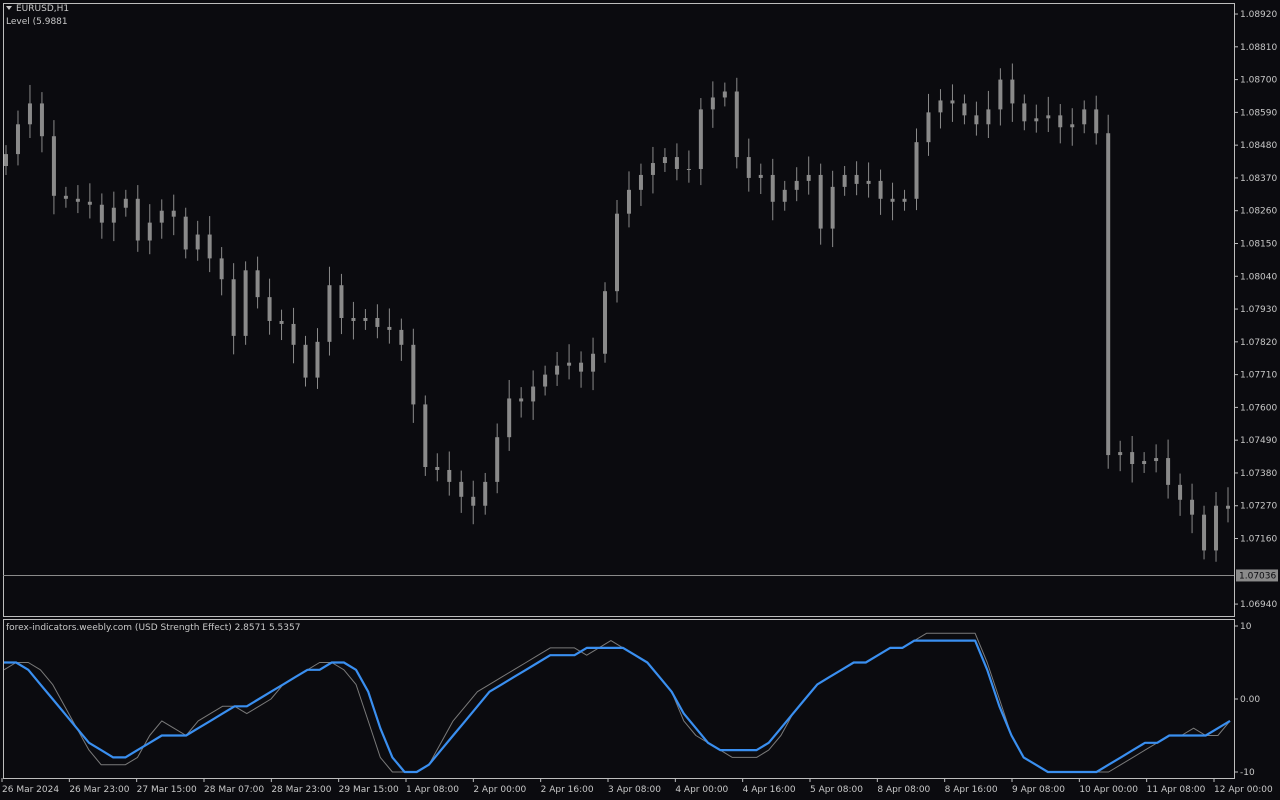  What do you see at coordinates (301, 790) in the screenshot?
I see `time-tick-label: 28 Mar 23:00` at bounding box center [301, 790].